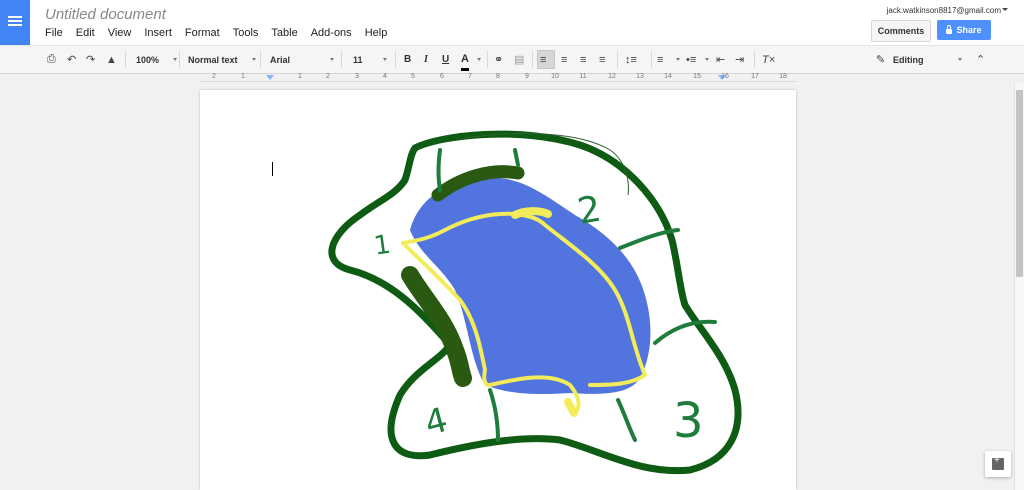 This screenshot has height=490, width=1024. Describe the element at coordinates (382, 246) in the screenshot. I see `label-region-1: 1` at that location.